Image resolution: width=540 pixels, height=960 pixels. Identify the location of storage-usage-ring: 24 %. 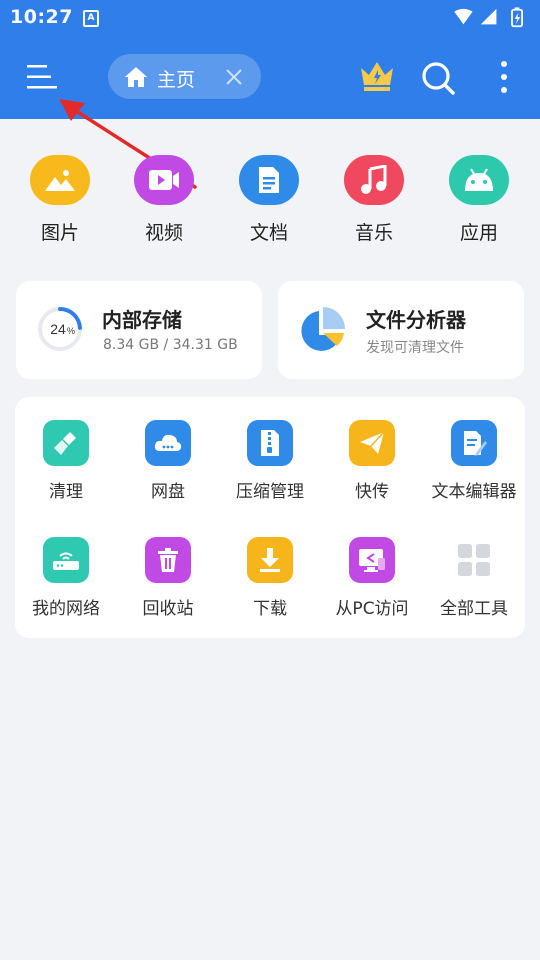
(60, 329).